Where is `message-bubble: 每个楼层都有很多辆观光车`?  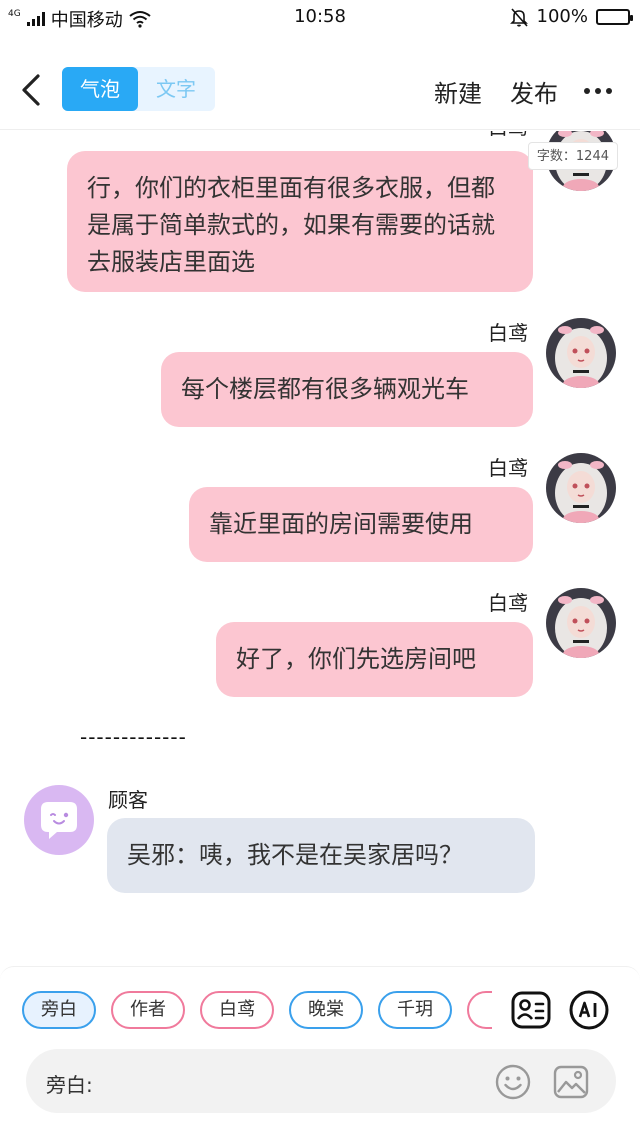
message-bubble: 每个楼层都有很多辆观光车 is located at coordinates (347, 389).